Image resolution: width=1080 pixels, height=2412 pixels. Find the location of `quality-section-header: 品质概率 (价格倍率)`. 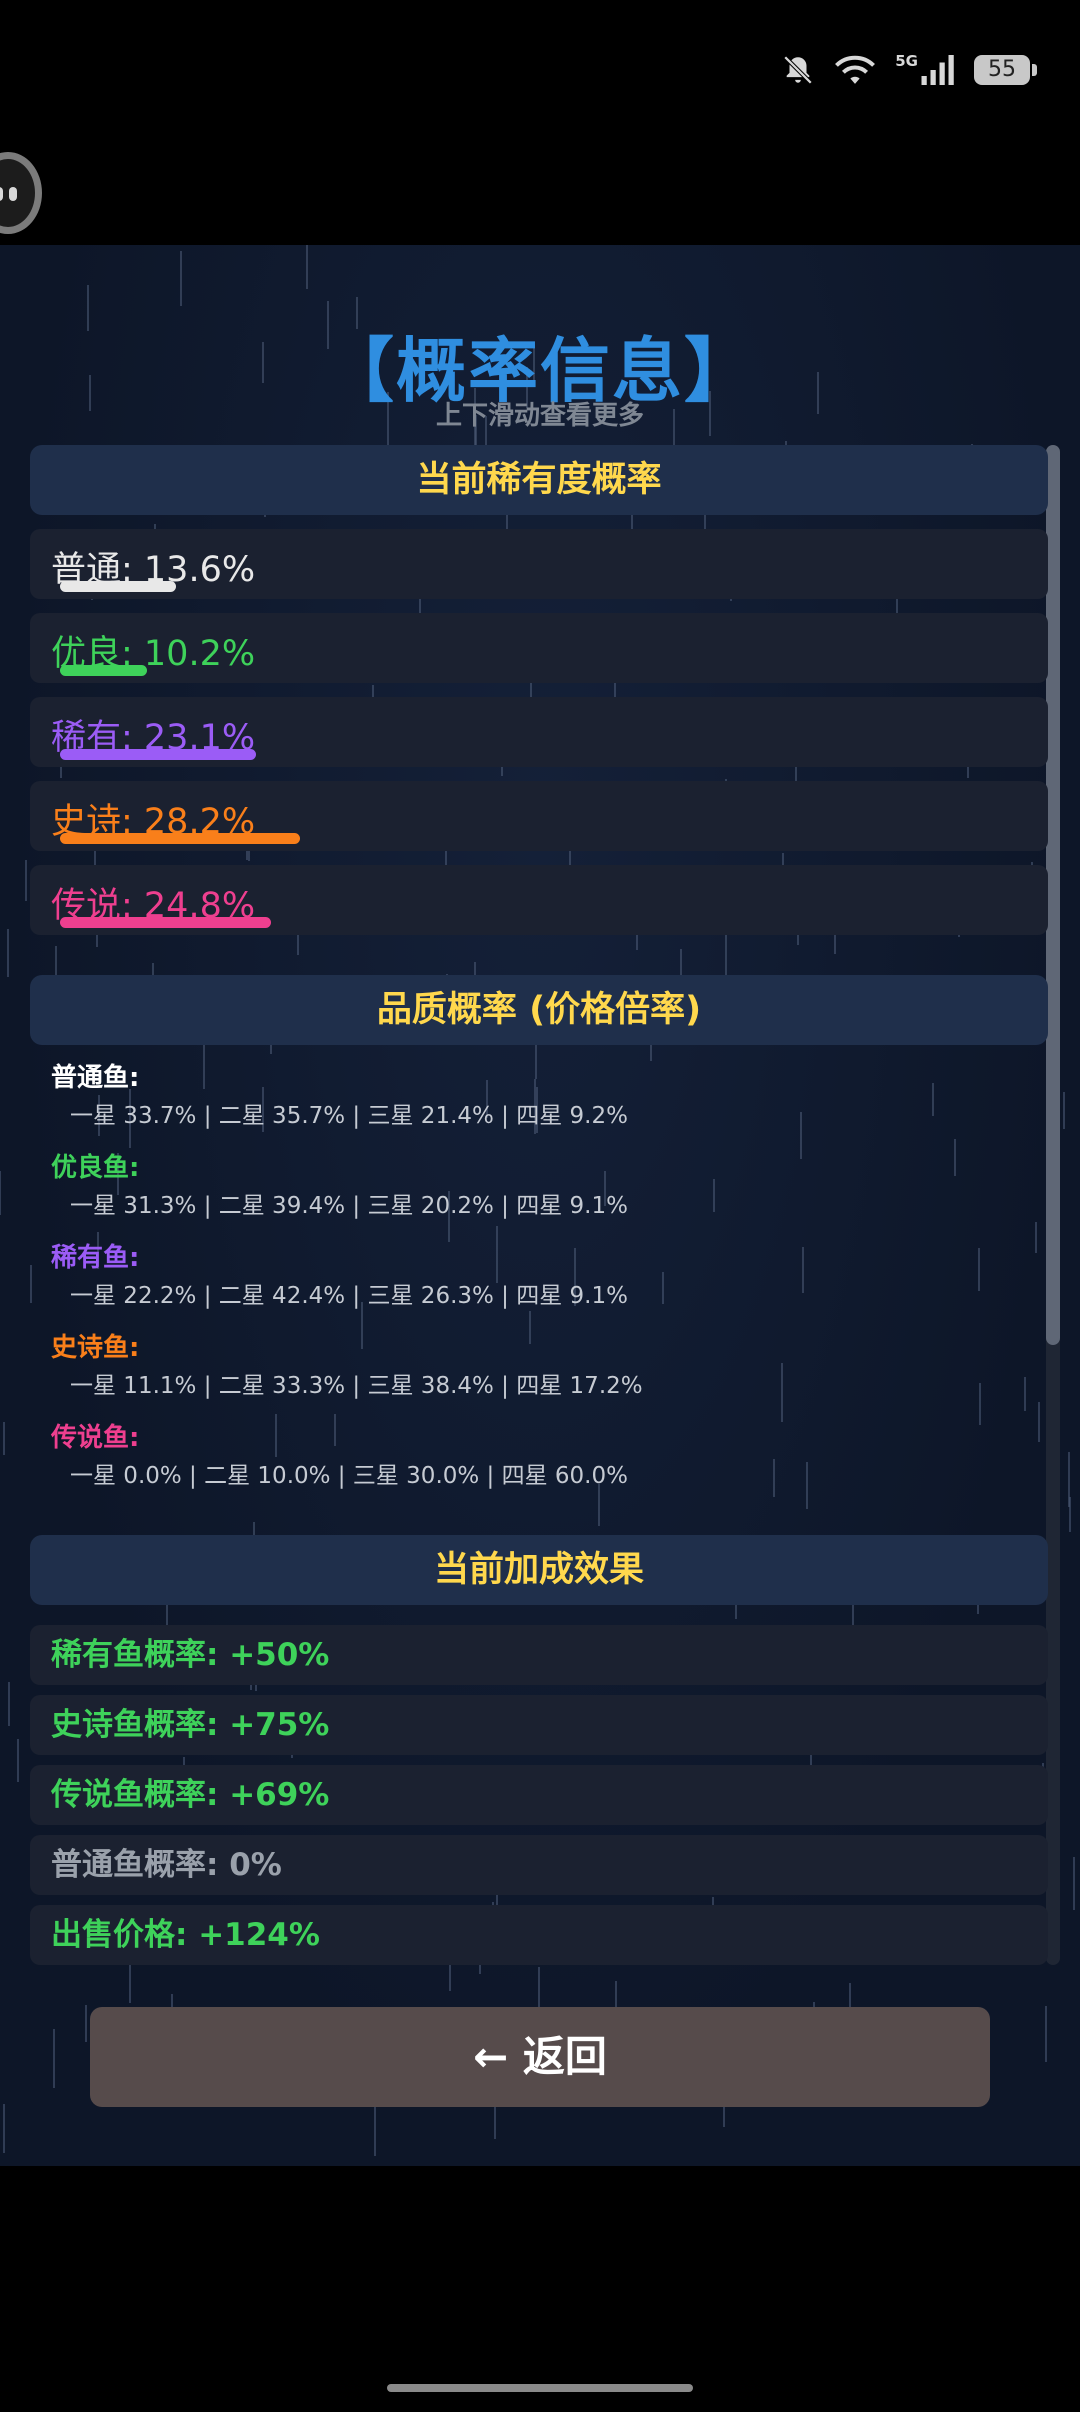

quality-section-header: 品质概率 (价格倍率) is located at coordinates (539, 1010).